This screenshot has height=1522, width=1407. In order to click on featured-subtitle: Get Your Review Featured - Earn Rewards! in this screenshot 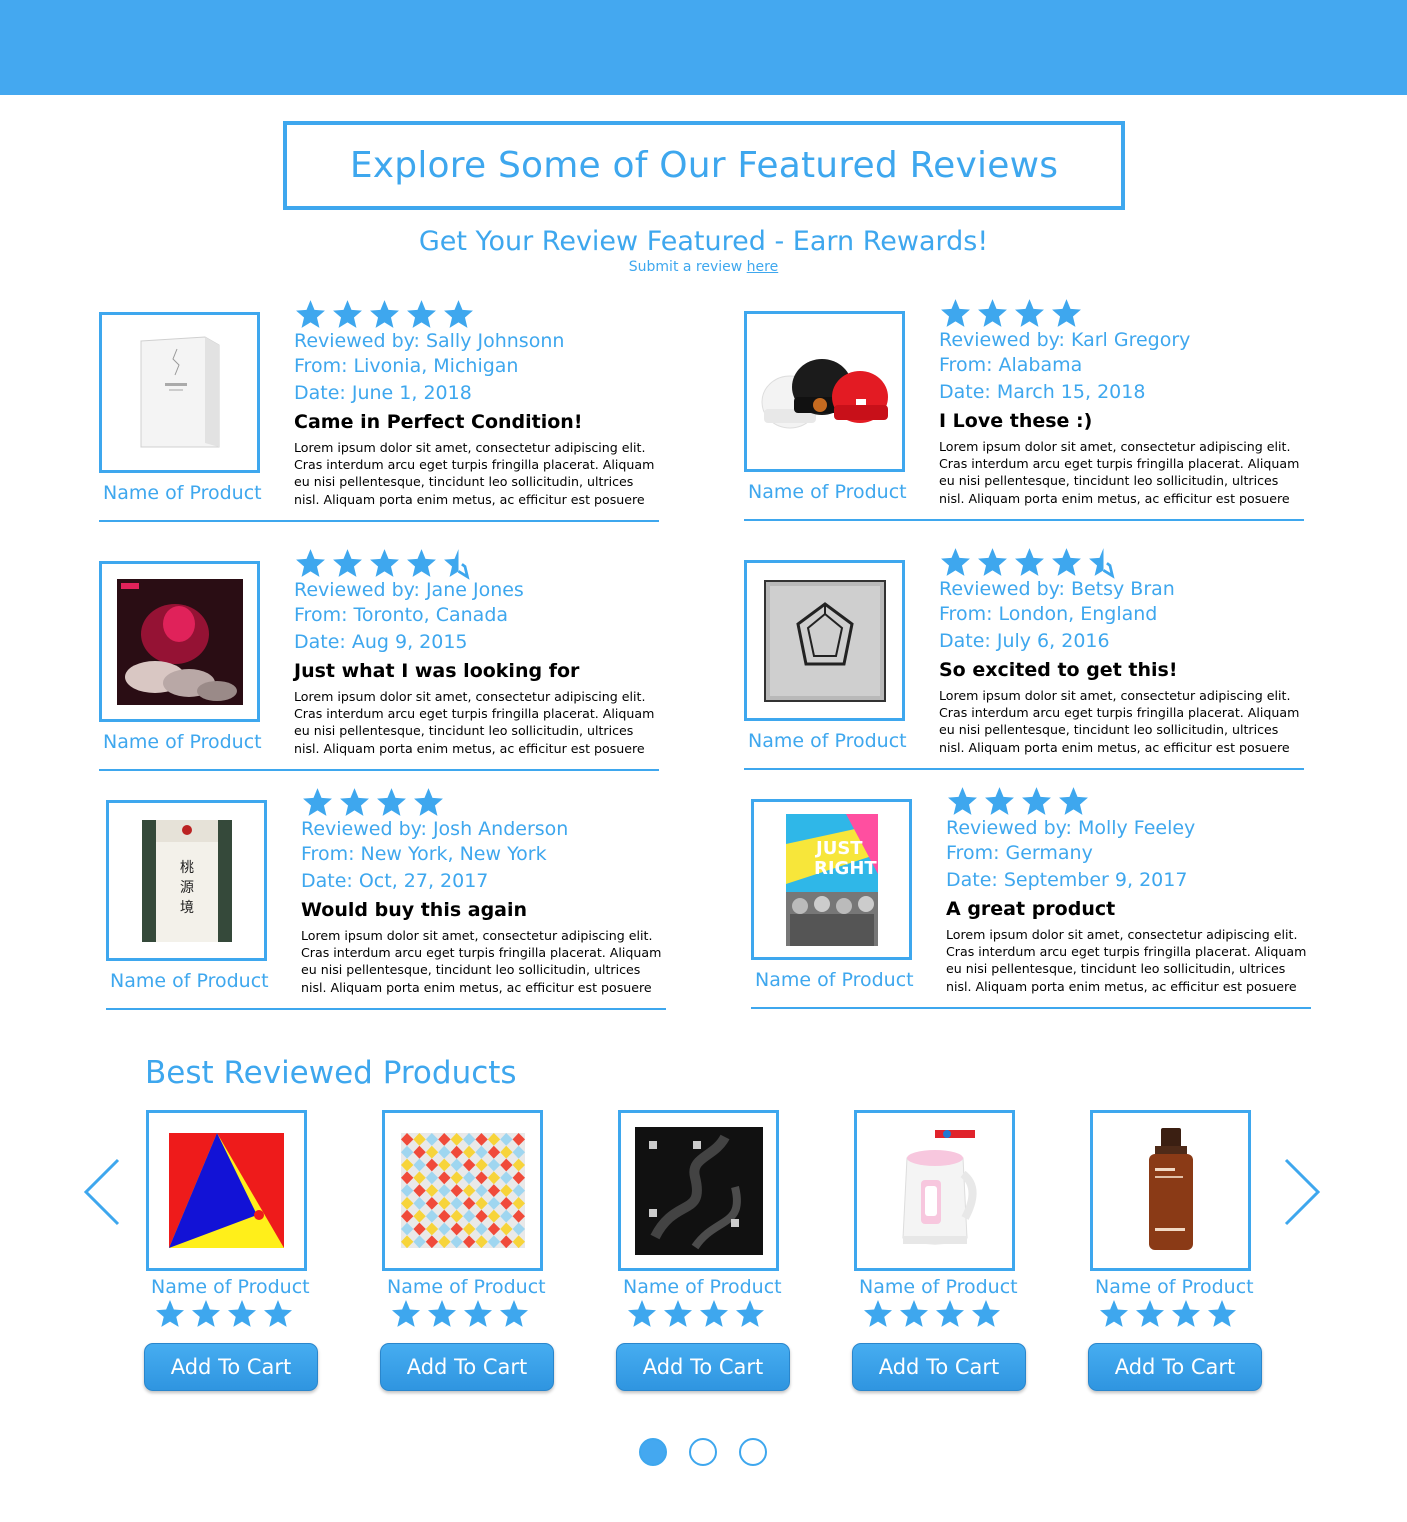, I will do `click(703, 241)`.